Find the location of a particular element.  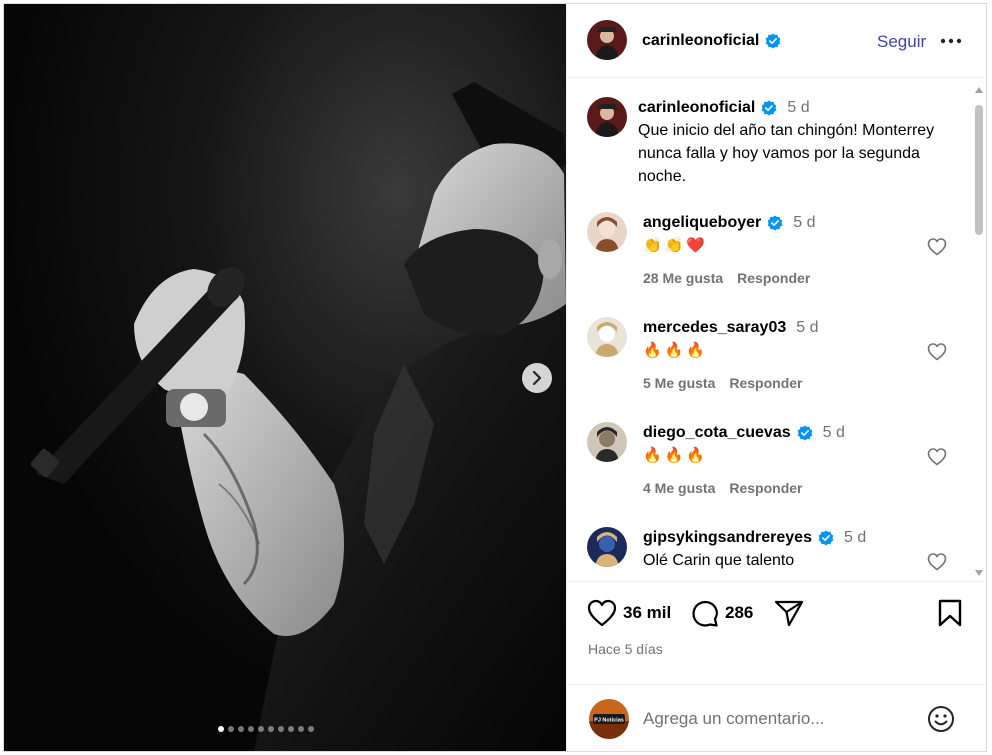

comment-action: 286 is located at coordinates (722, 613).